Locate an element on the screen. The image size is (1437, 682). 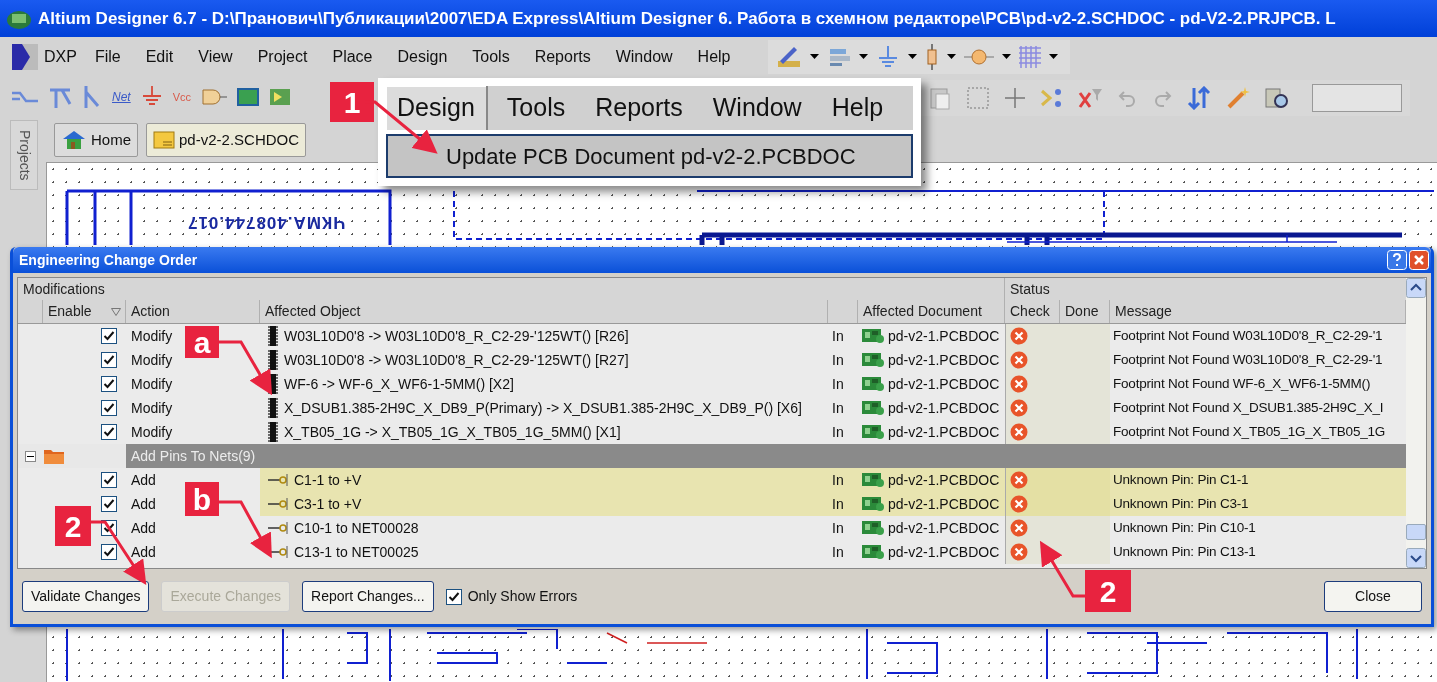
help-icon is located at coordinates (1397, 260).